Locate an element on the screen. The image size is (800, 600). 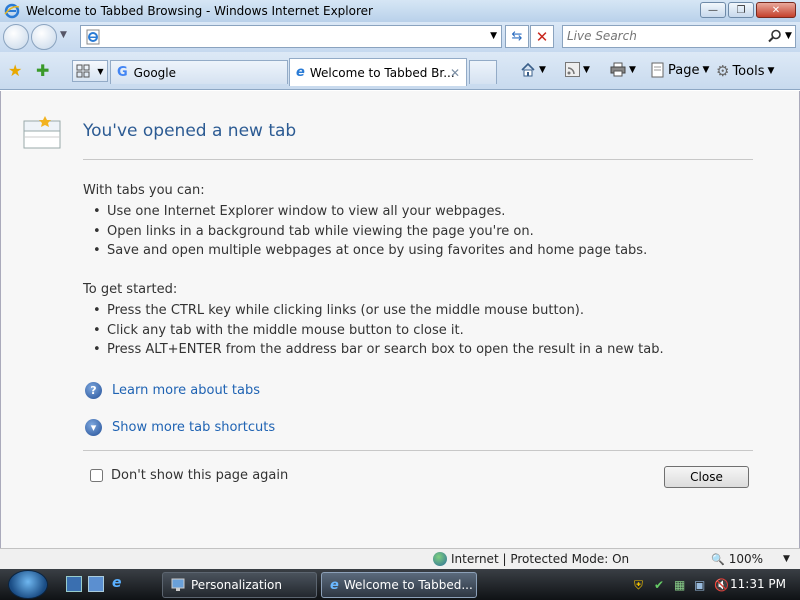
expand-icon: ▾ is located at coordinates (93, 427).